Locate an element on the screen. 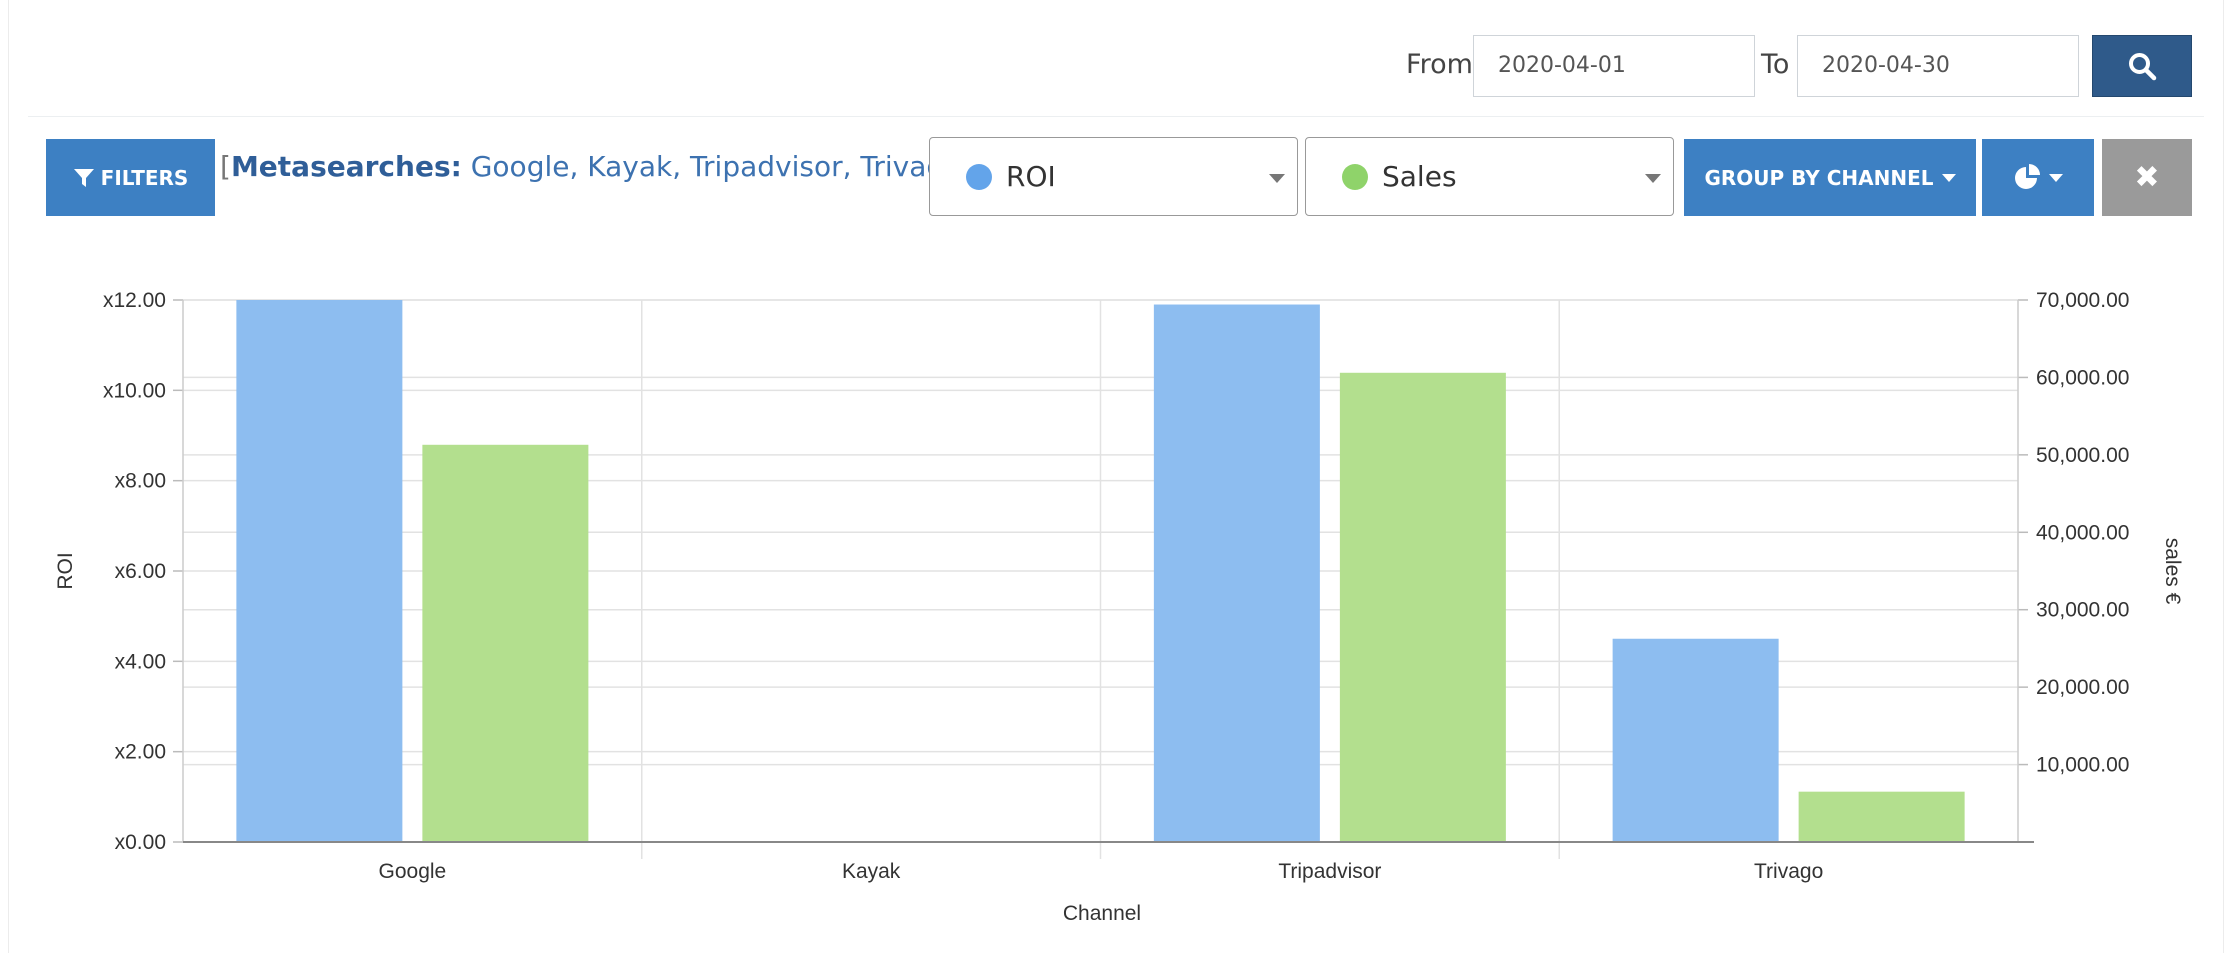  x-tick-label: Tripadvisor is located at coordinates (1329, 871).